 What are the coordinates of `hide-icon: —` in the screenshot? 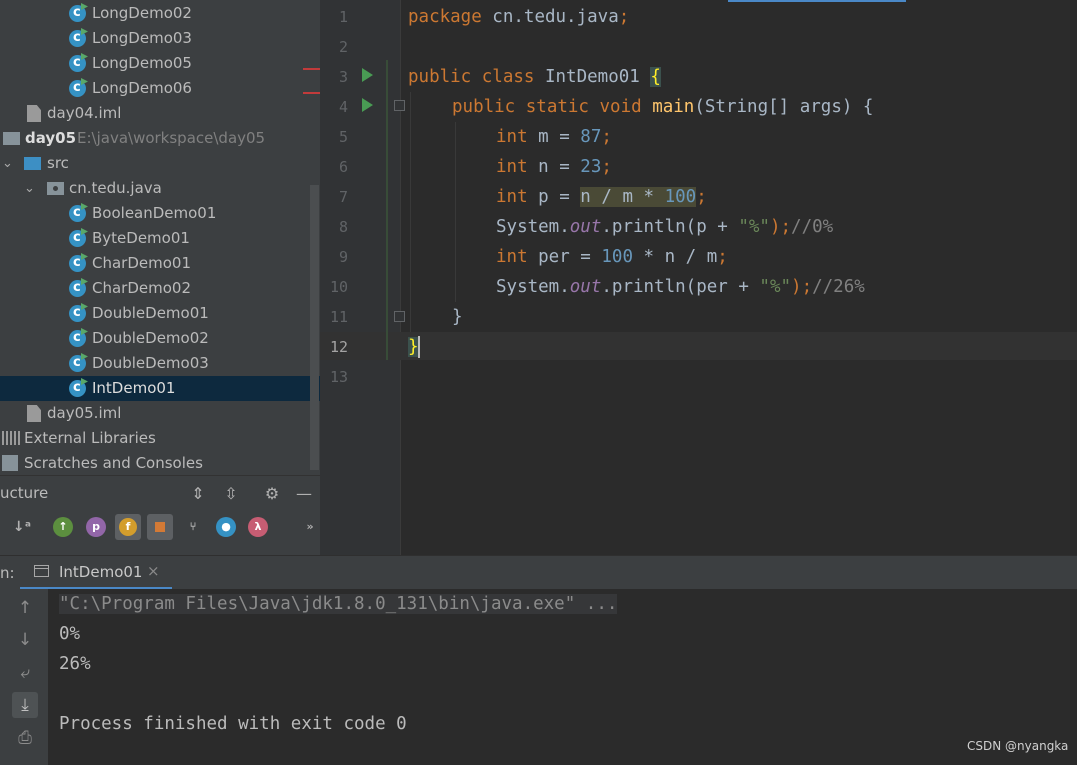 It's located at (304, 493).